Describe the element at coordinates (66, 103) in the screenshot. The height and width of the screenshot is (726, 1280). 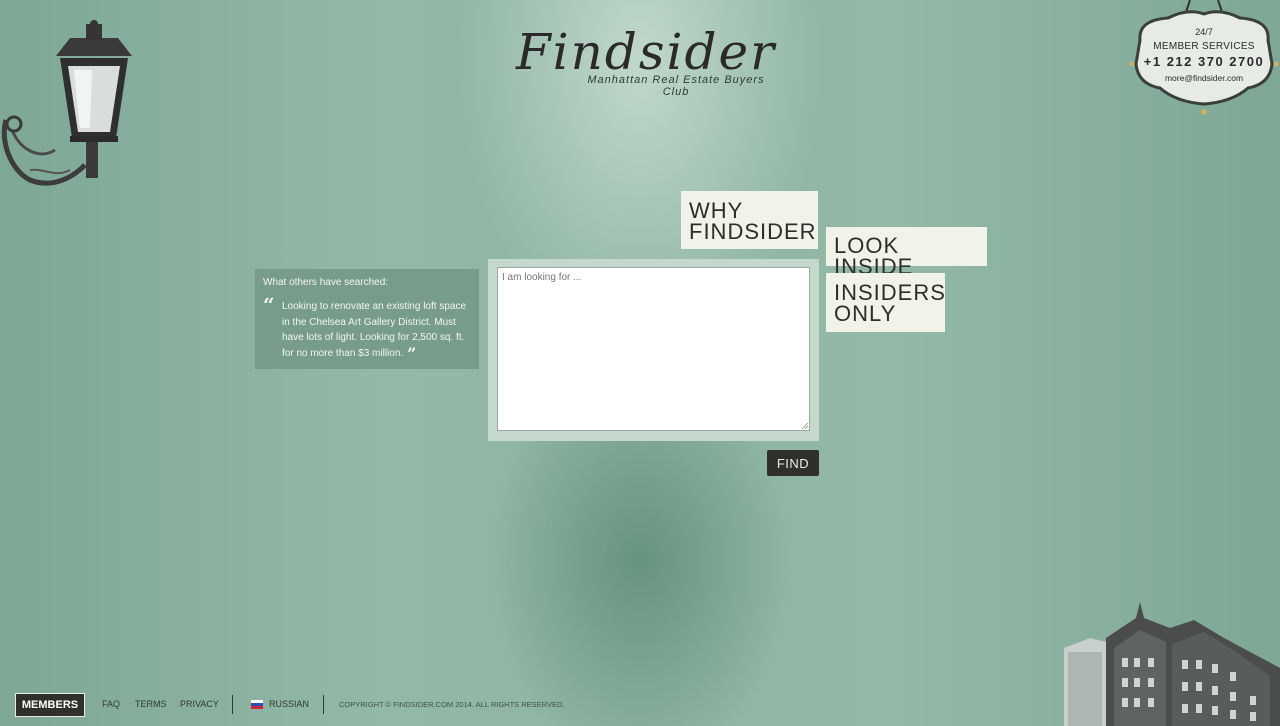
I see `street-lamp-icon` at that location.